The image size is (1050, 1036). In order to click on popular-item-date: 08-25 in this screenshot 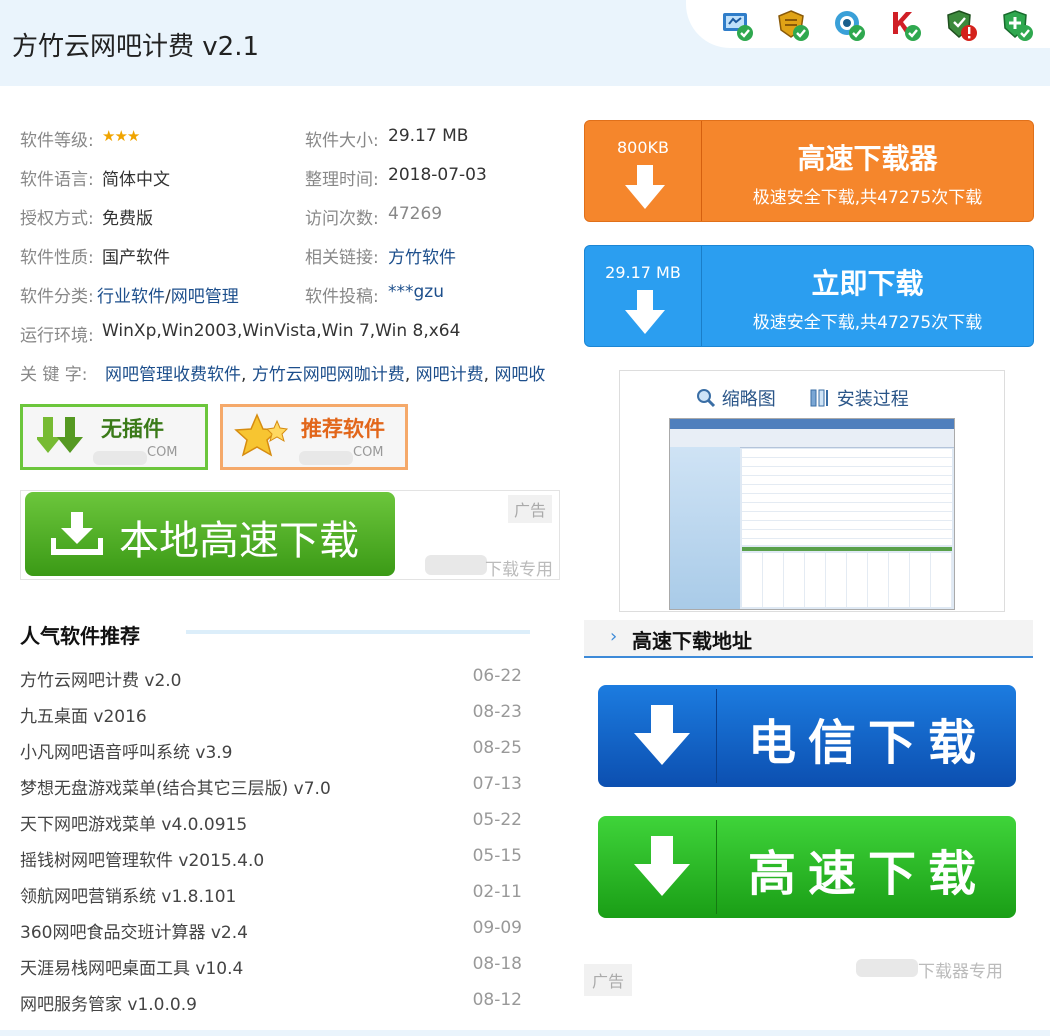, I will do `click(497, 748)`.